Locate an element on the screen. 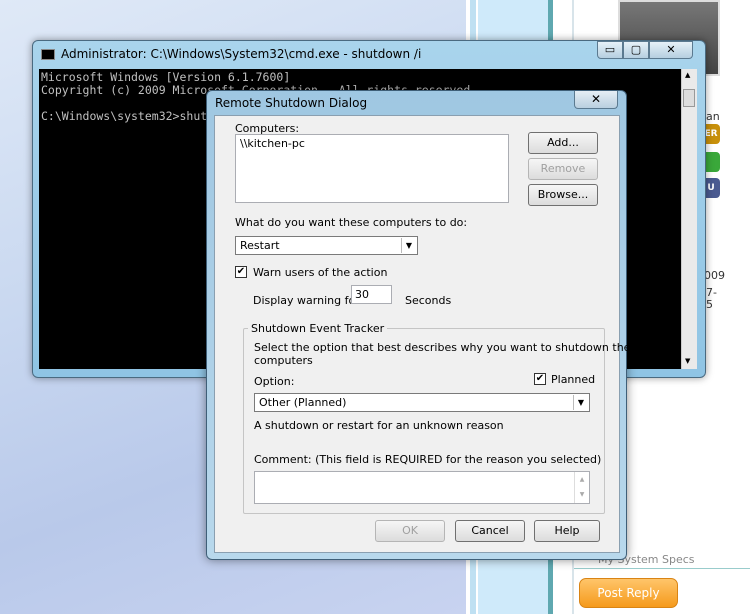 The image size is (750, 614). scroll-down-icon: ▼ is located at coordinates (687, 361).